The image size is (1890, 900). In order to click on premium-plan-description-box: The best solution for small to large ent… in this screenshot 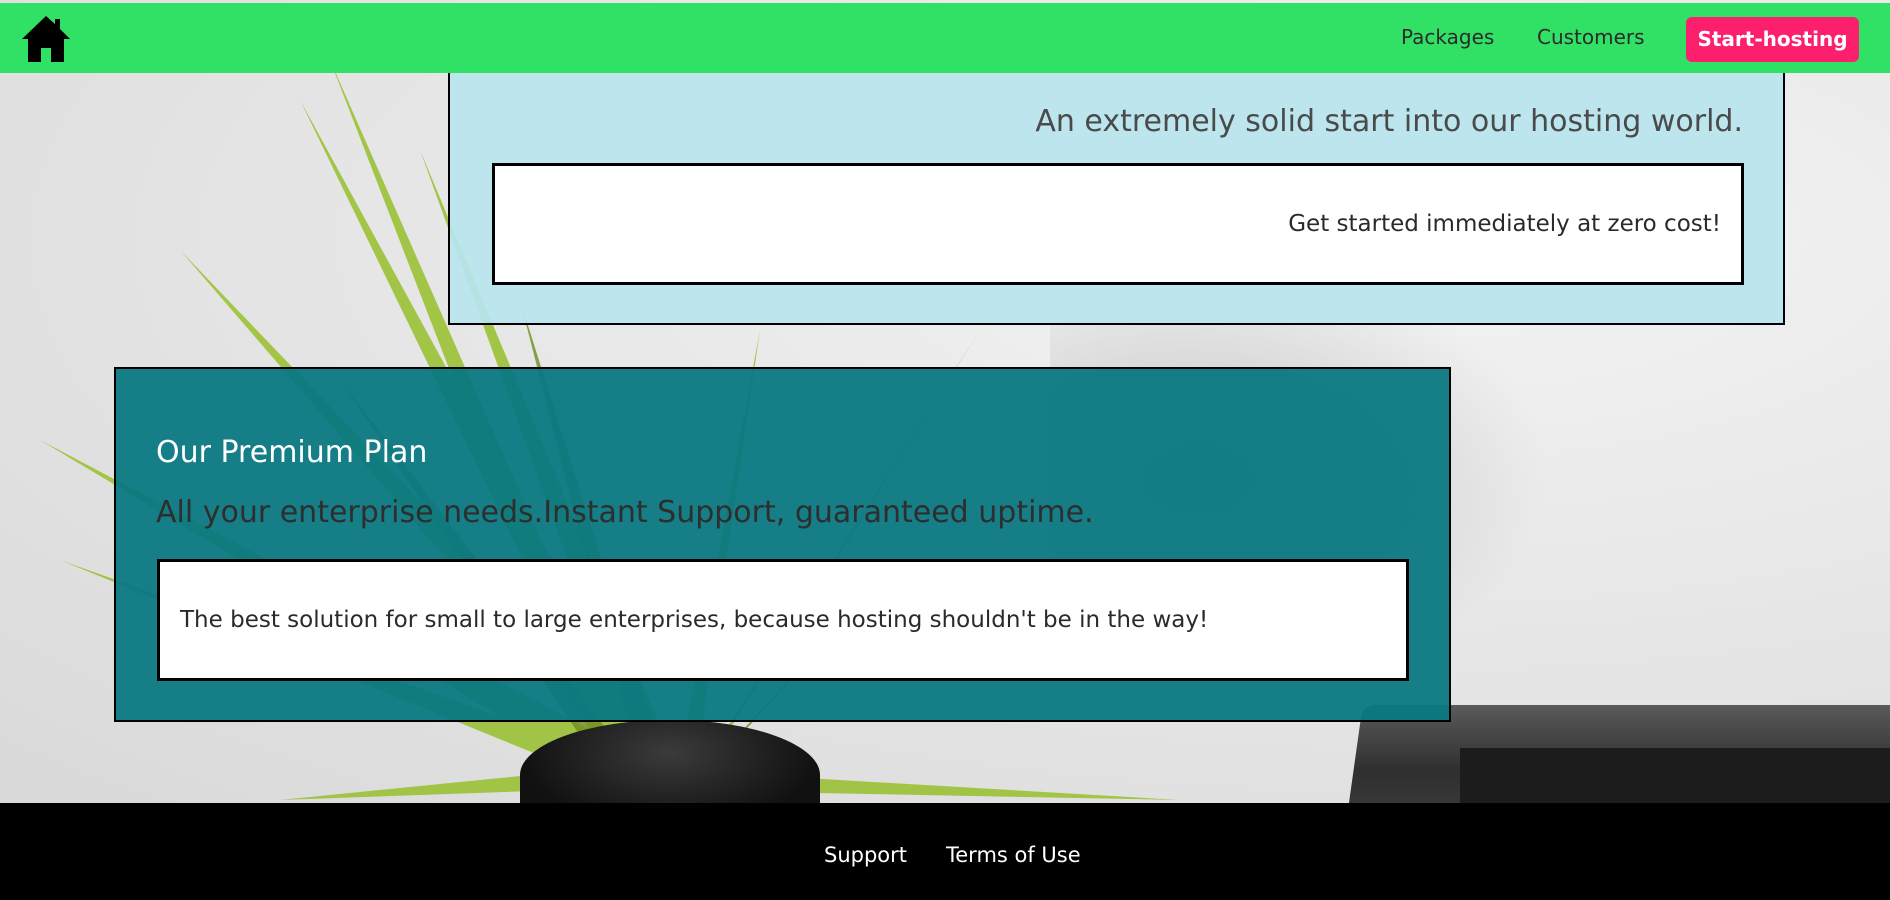, I will do `click(783, 620)`.